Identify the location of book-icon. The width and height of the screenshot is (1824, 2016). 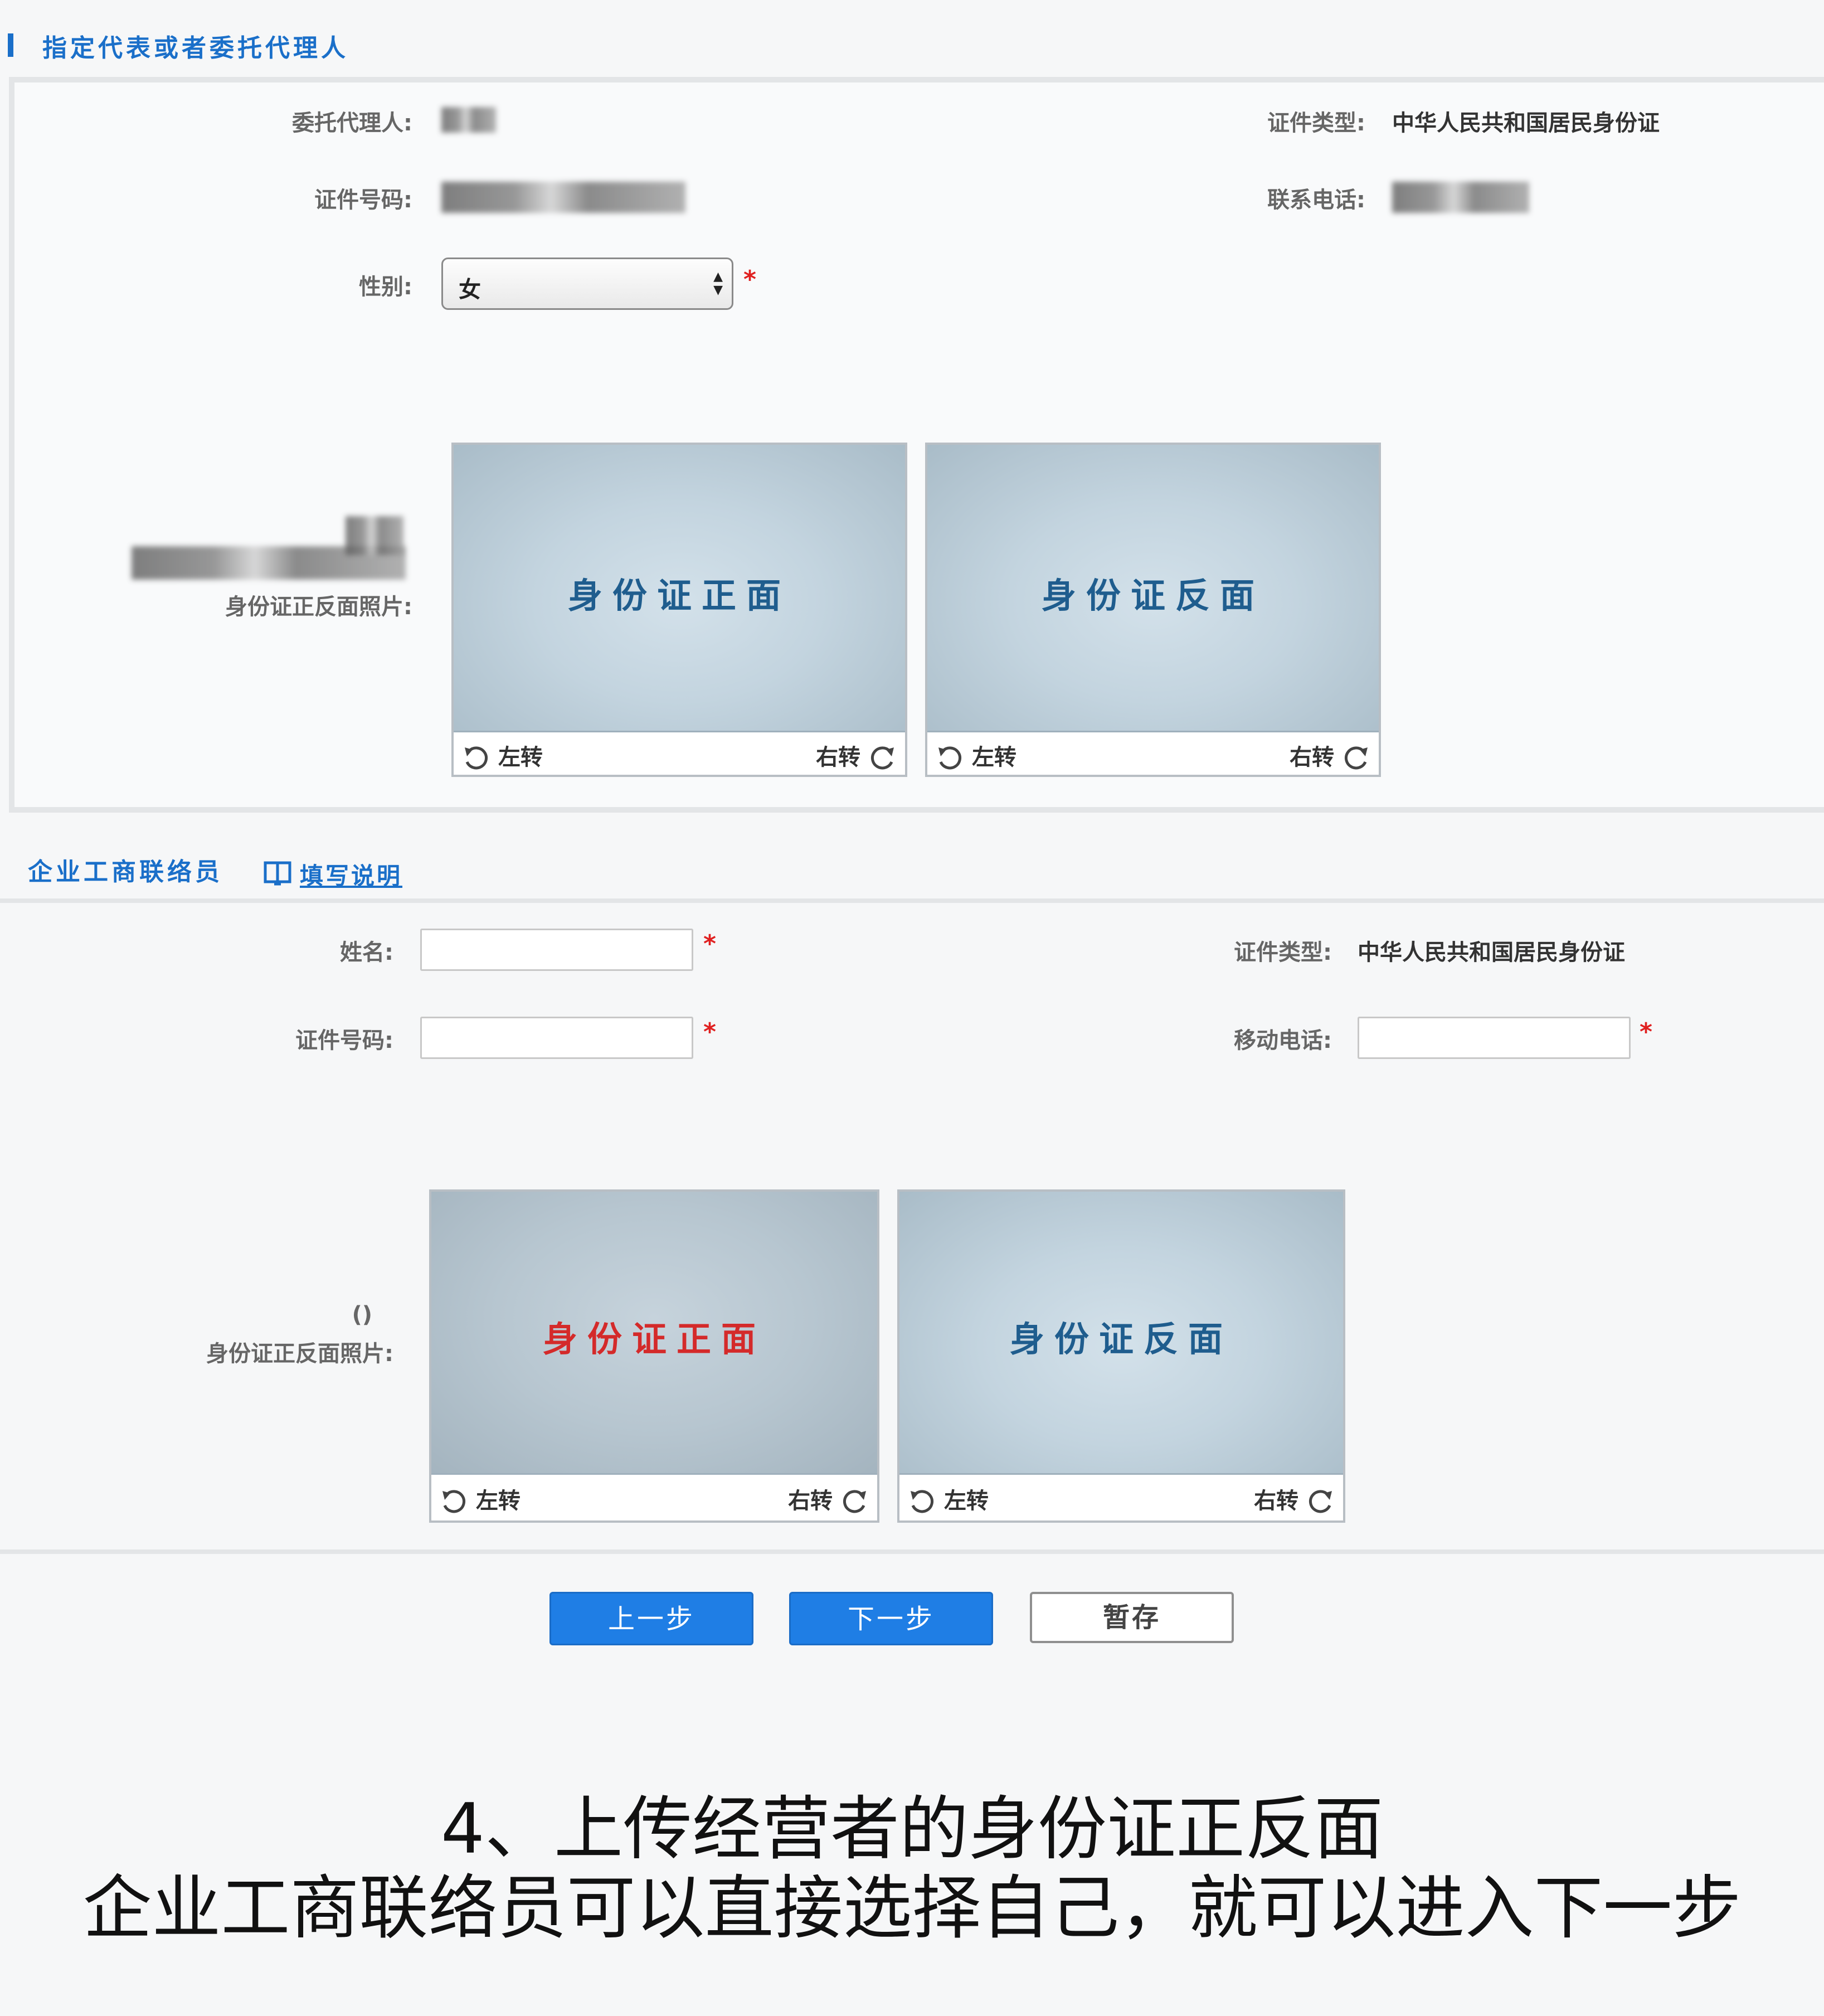
(277, 873).